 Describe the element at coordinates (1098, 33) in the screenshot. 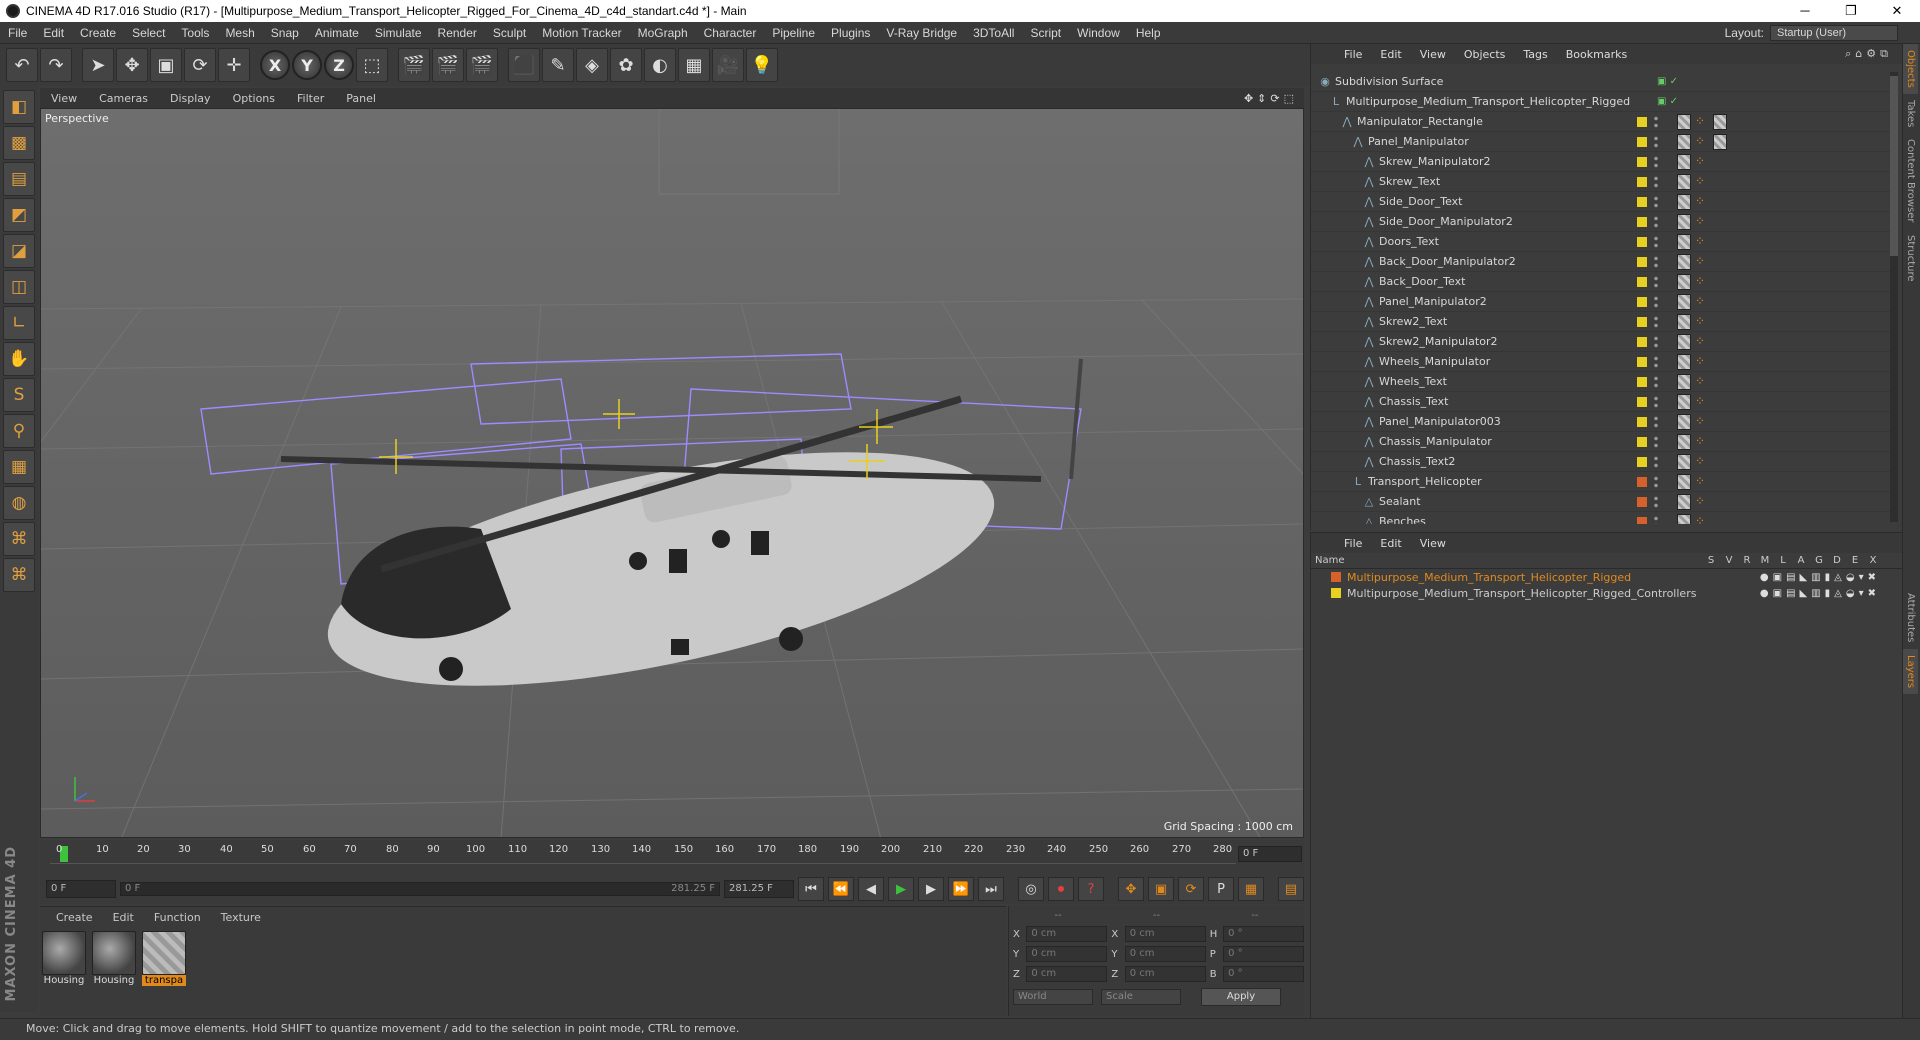

I see `menu-window: Window` at that location.